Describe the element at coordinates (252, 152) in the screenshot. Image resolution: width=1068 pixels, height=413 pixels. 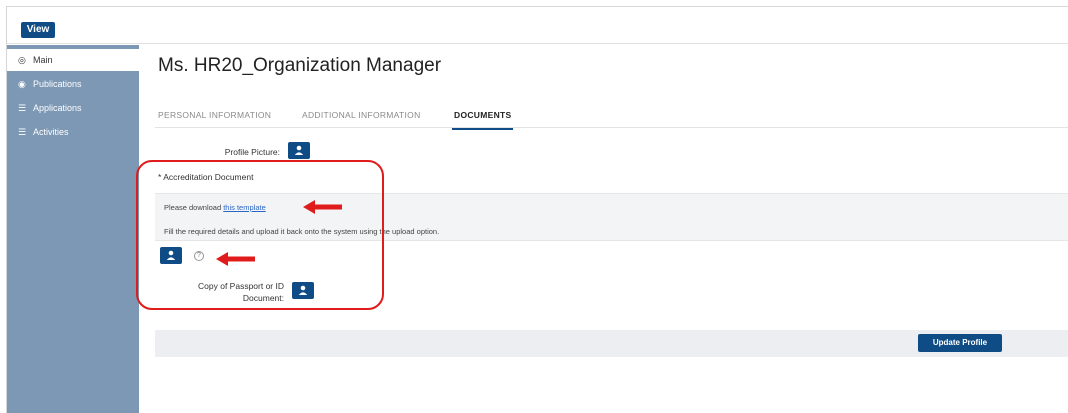
I see `profile-picture-label: Profile Picture:` at that location.